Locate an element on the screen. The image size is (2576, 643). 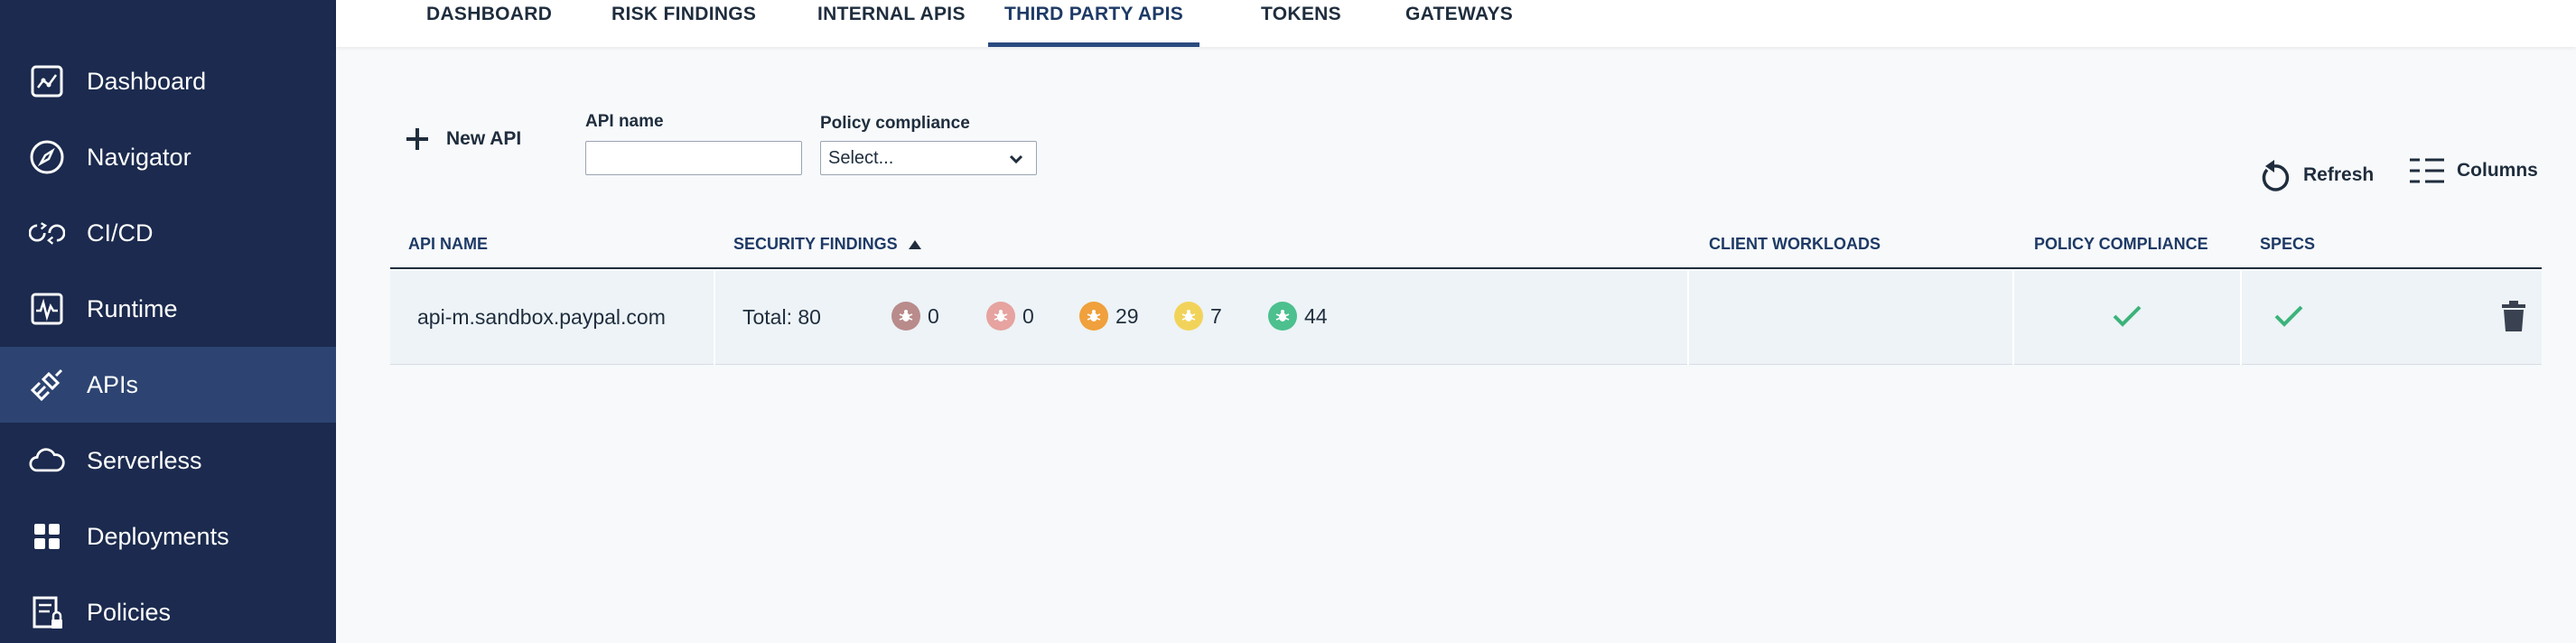
refresh-button: Refresh is located at coordinates (2316, 175).